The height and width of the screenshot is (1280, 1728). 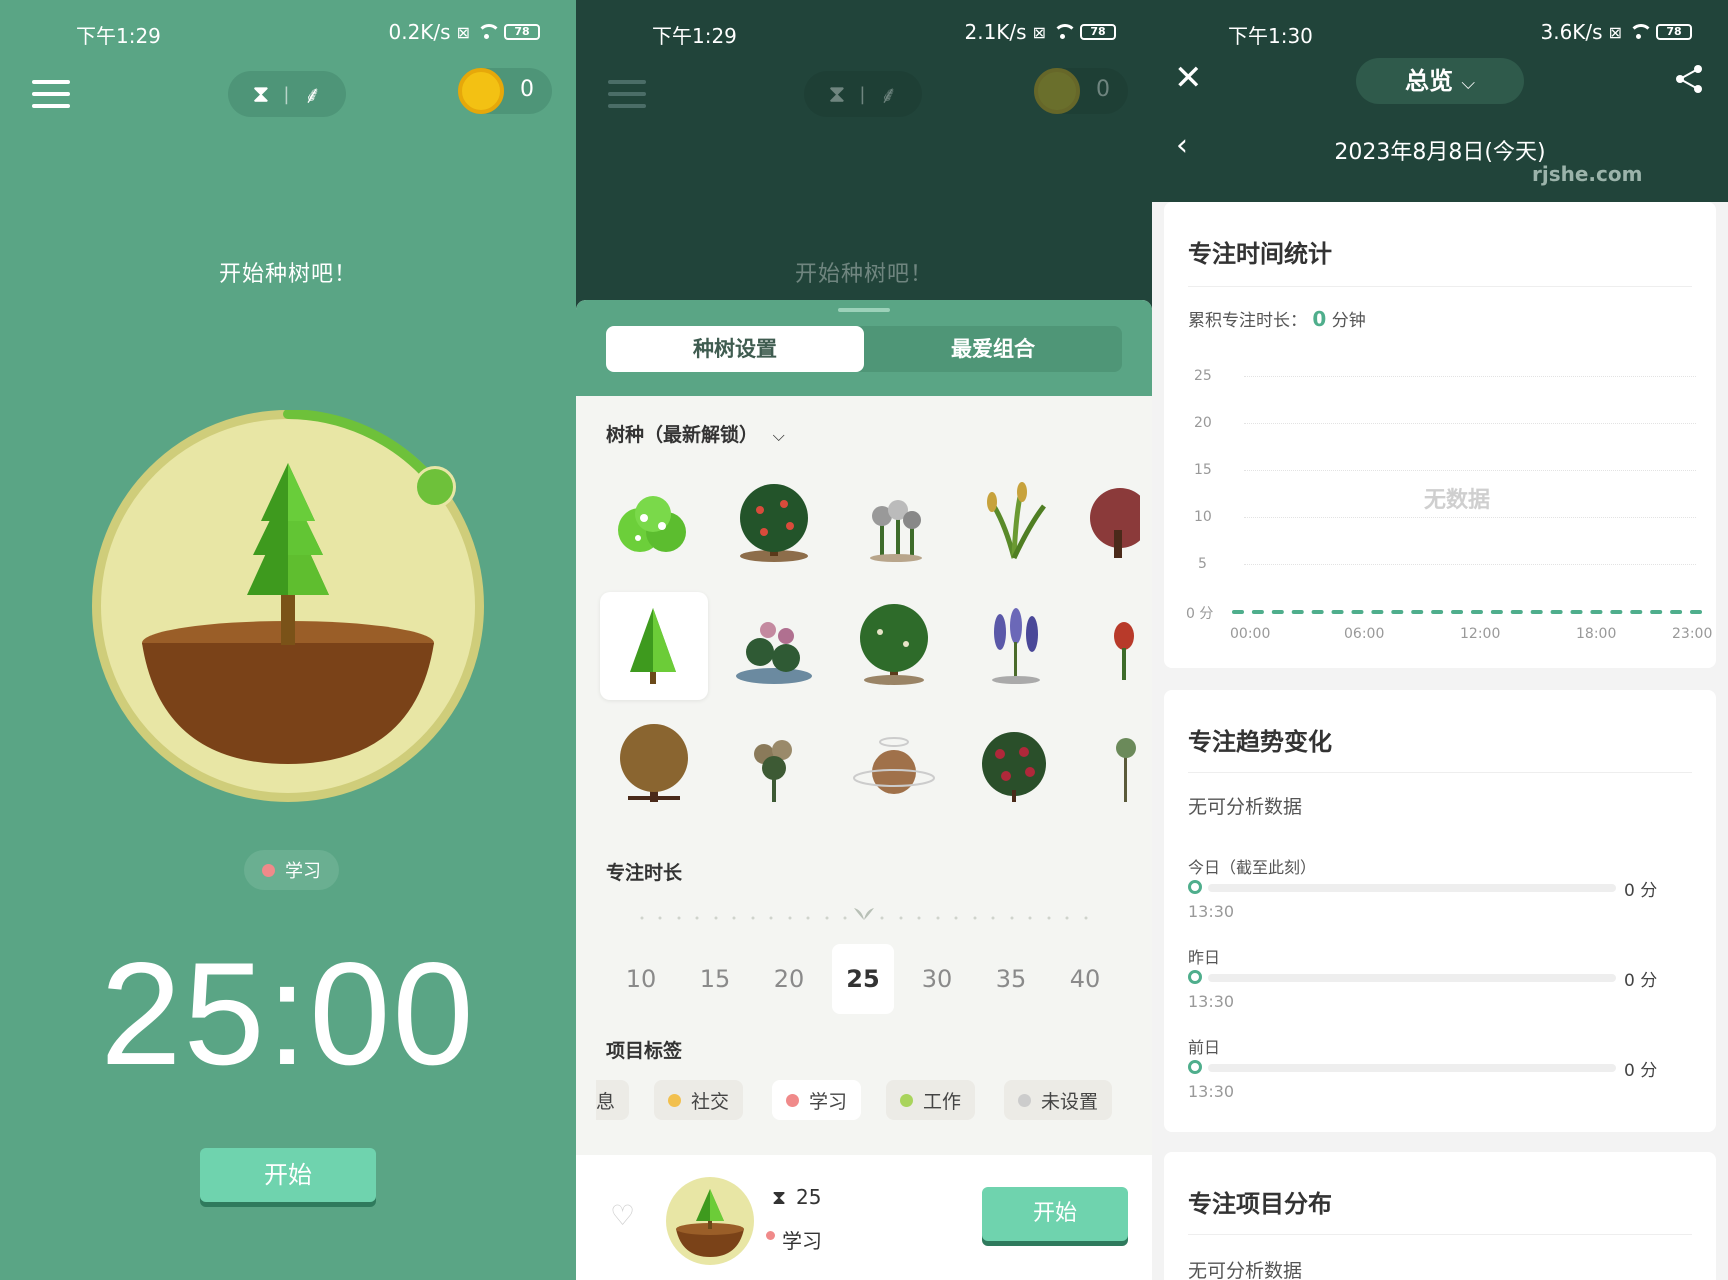 I want to click on view-dropdown-label: 总览, so click(x=1428, y=81).